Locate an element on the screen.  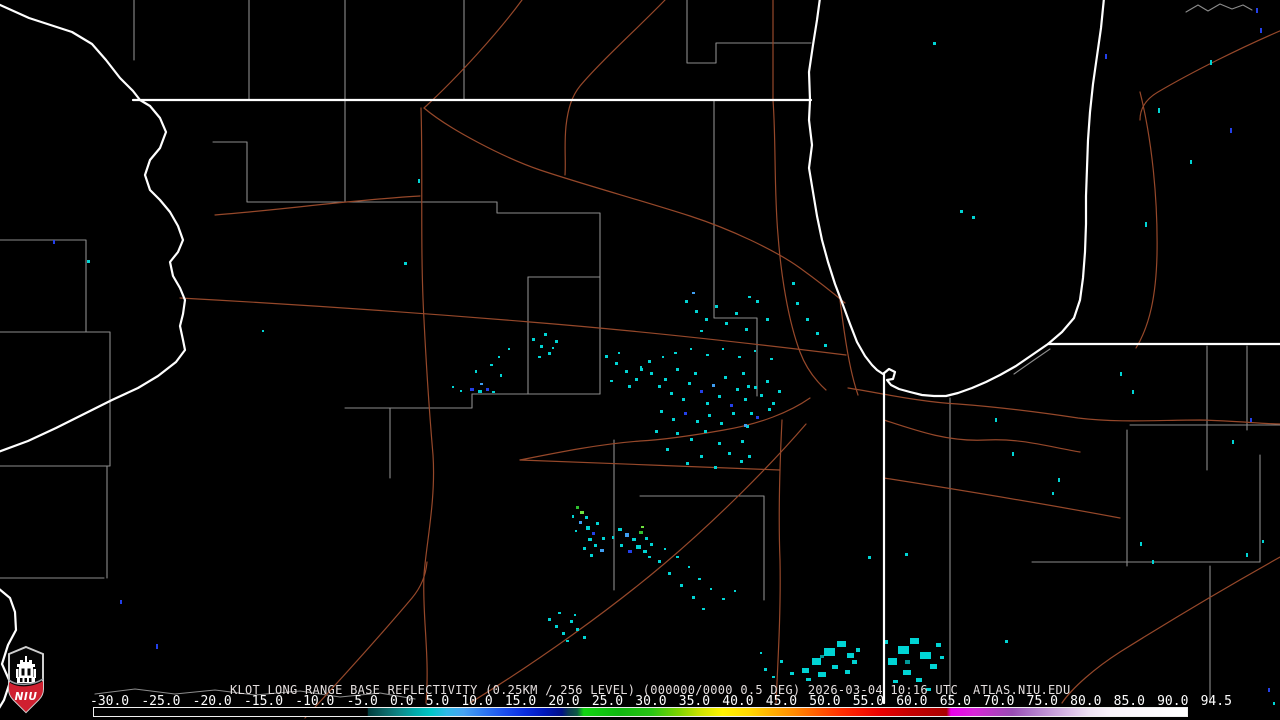
logo-text: NIU is located at coordinates (26, 697).